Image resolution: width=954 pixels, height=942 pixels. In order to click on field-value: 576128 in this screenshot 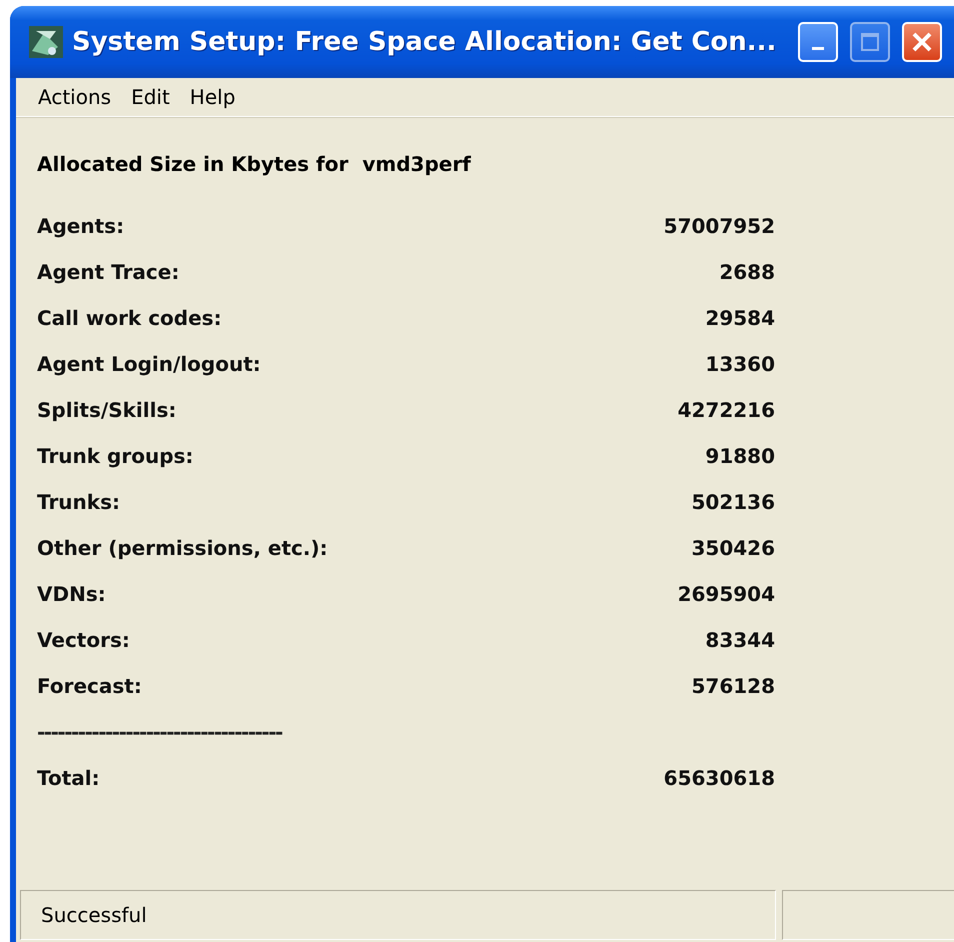, I will do `click(733, 686)`.